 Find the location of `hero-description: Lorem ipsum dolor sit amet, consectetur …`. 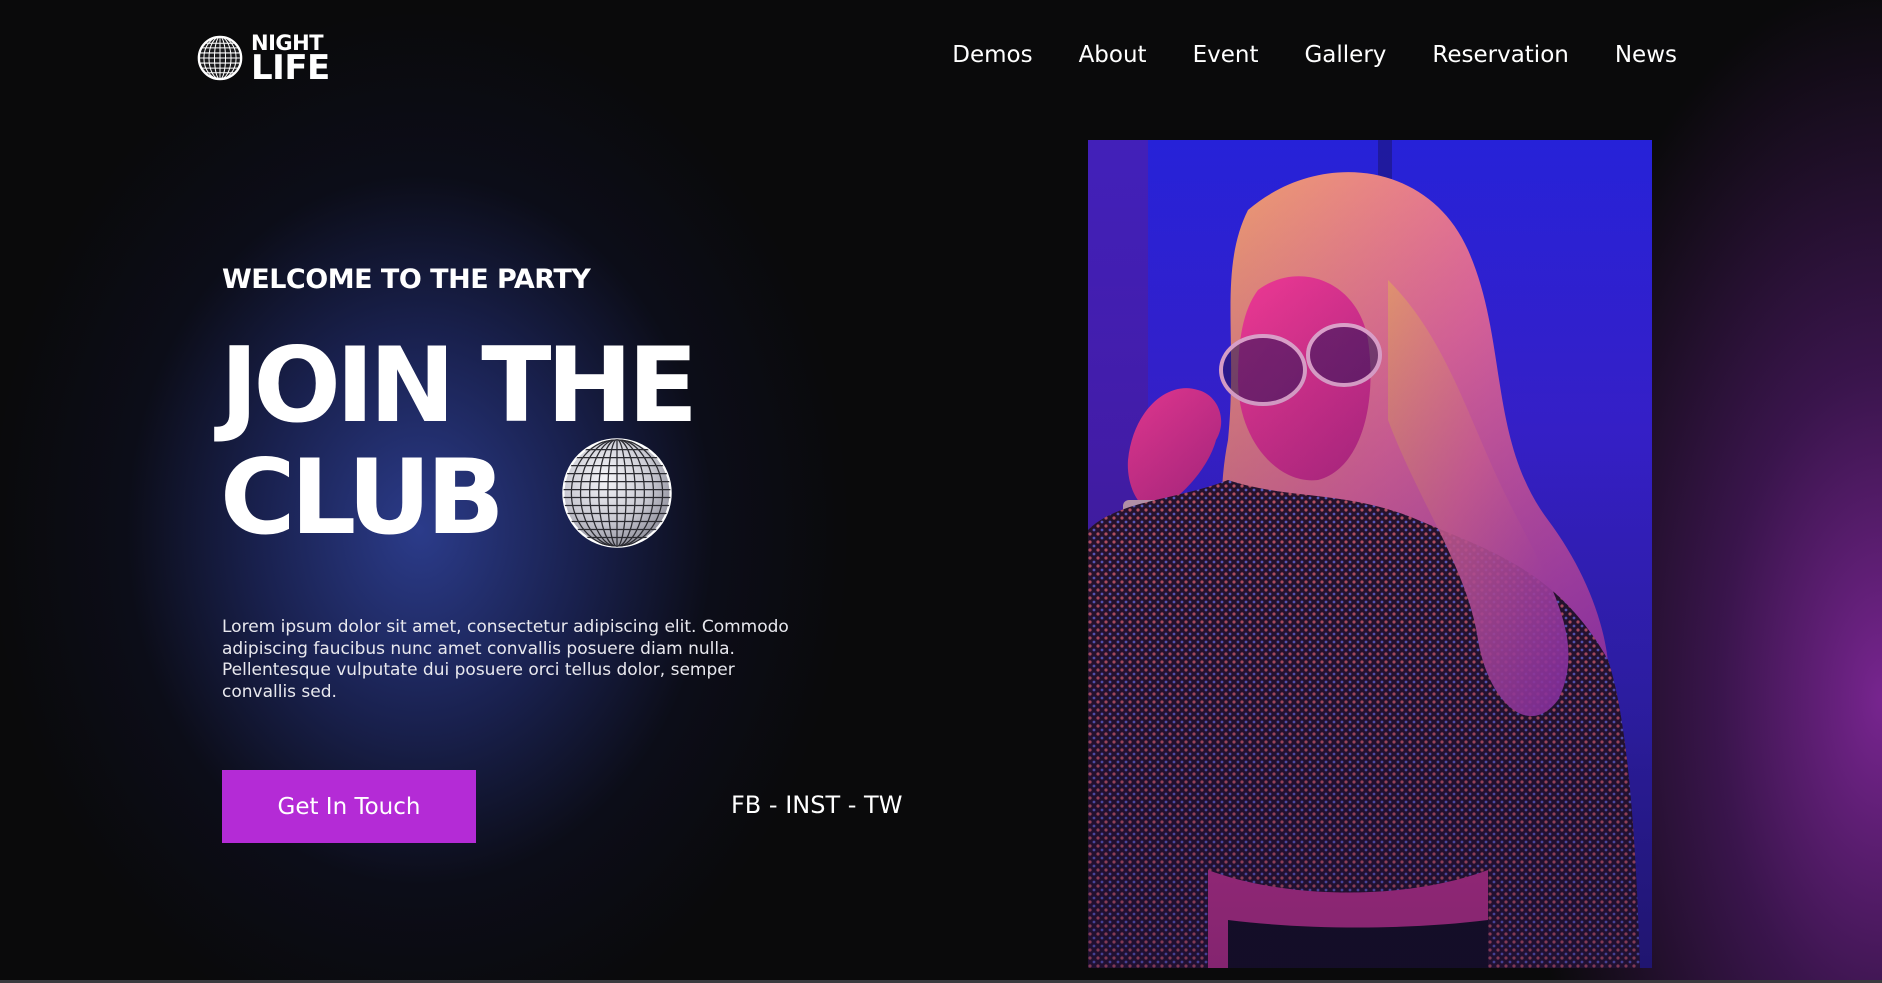

hero-description: Lorem ipsum dolor sit amet, consectetur … is located at coordinates (505, 659).